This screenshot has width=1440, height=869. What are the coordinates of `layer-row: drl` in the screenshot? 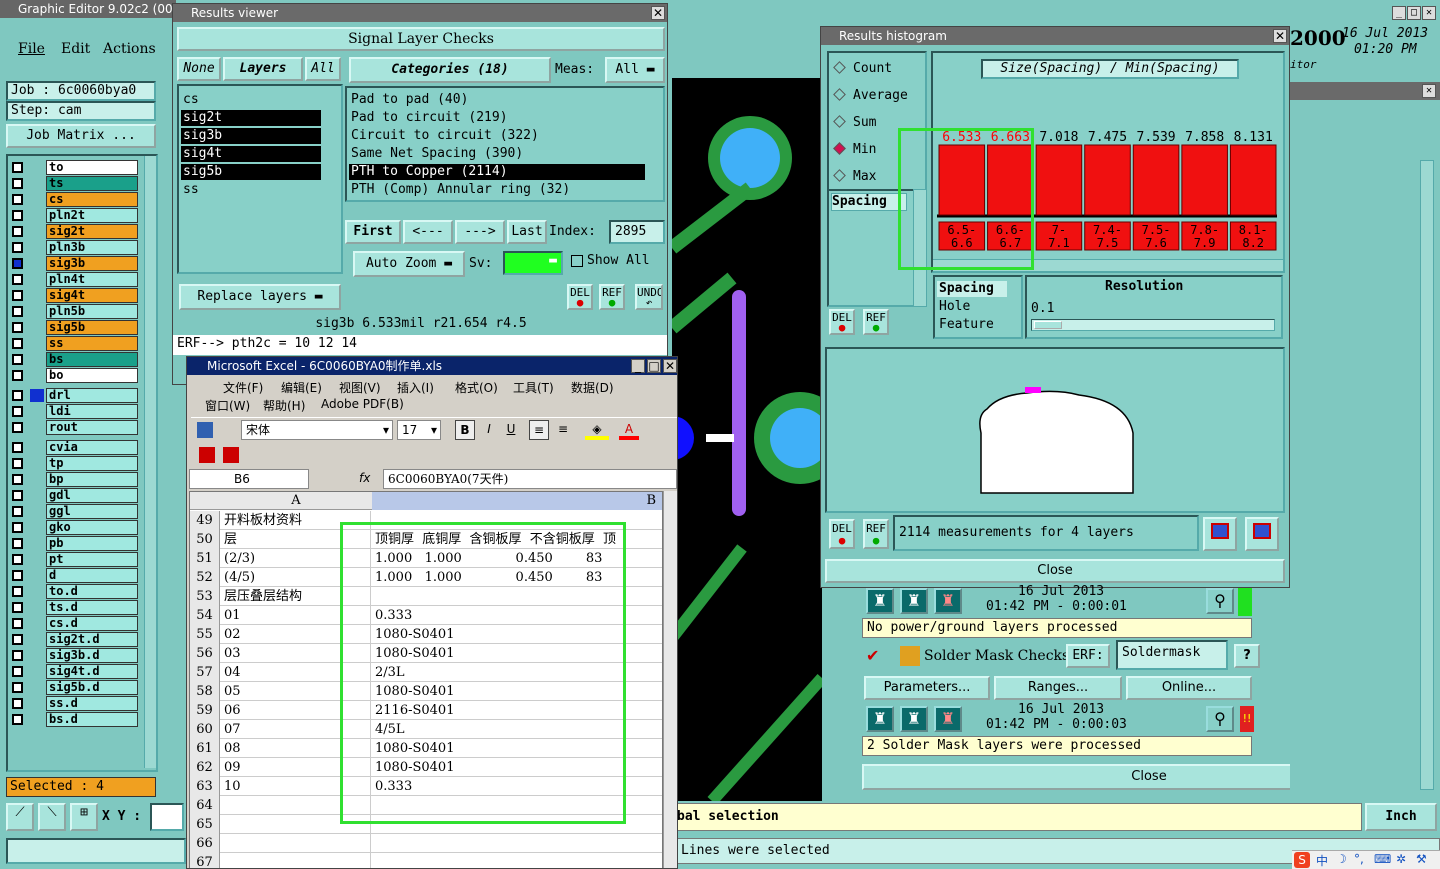 It's located at (75, 395).